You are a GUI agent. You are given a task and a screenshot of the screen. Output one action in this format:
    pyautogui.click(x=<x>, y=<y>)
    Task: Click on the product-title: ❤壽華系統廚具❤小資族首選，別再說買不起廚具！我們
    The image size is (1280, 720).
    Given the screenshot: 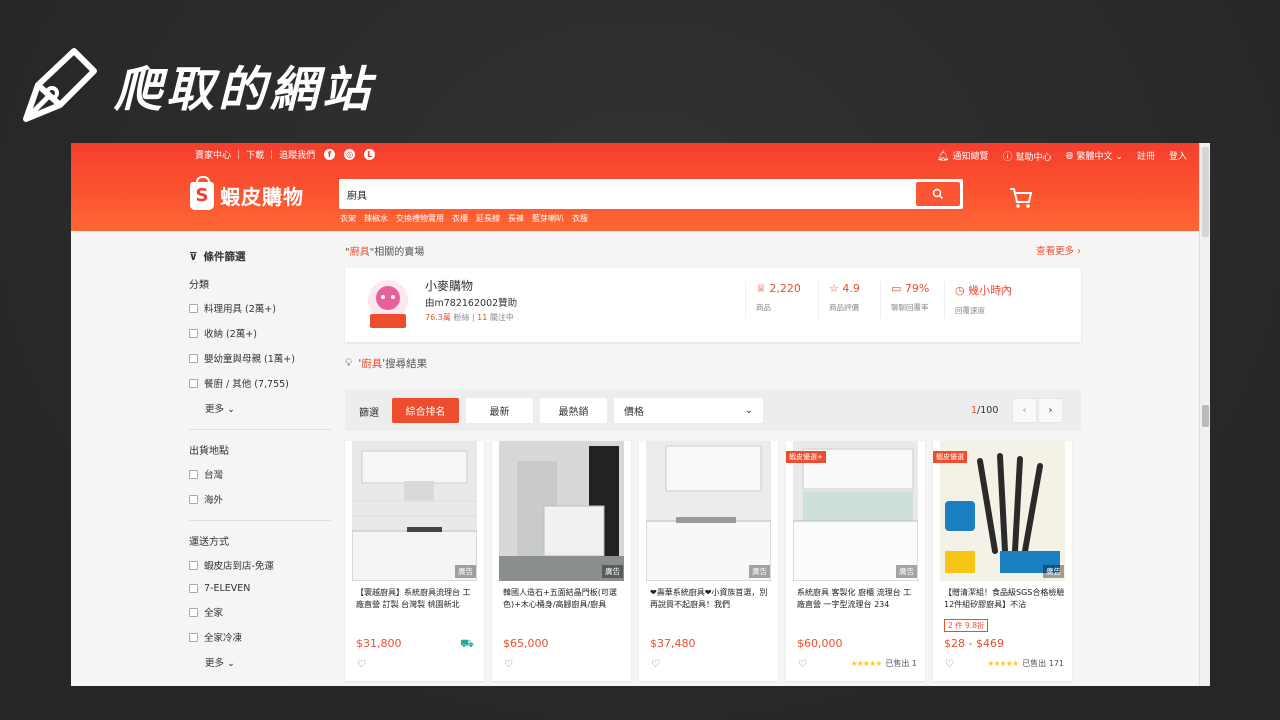 What is the action you would take?
    pyautogui.click(x=709, y=598)
    